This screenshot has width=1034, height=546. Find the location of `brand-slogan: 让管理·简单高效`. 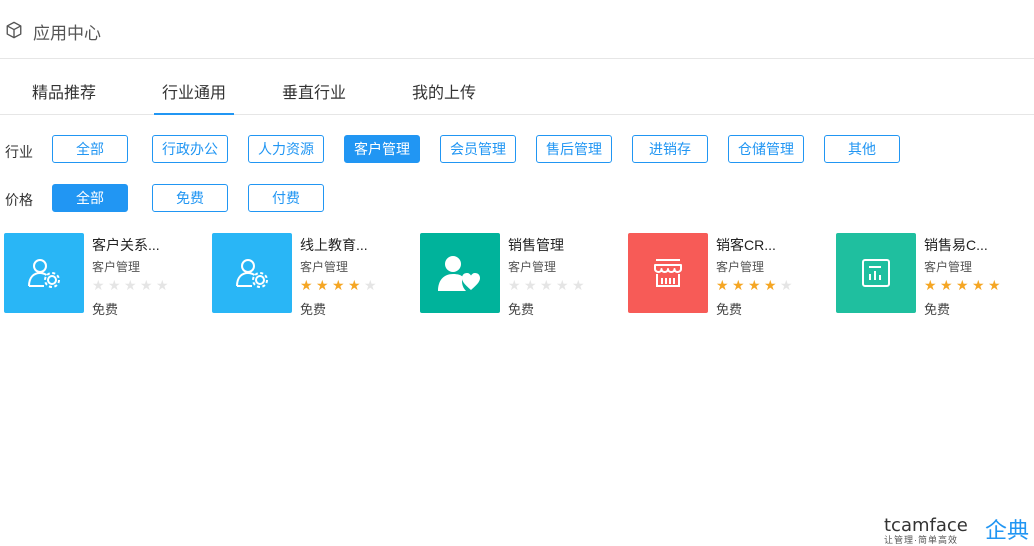

brand-slogan: 让管理·简单高效 is located at coordinates (921, 540).